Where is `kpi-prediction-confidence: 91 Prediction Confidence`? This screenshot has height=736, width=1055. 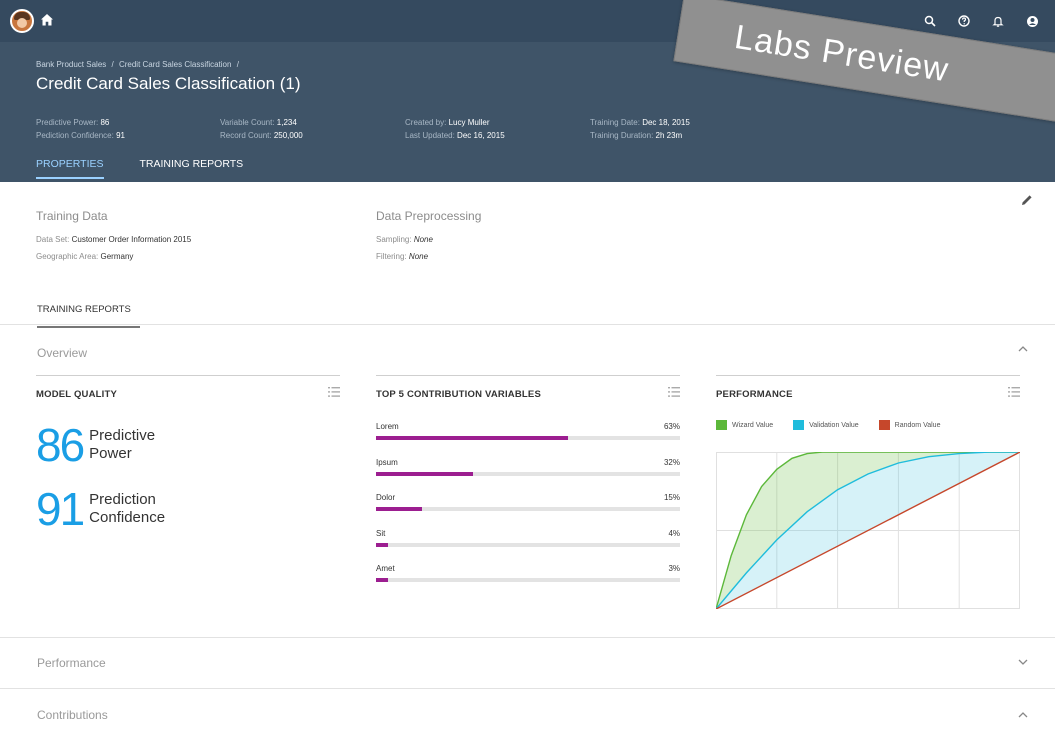 kpi-prediction-confidence: 91 Prediction Confidence is located at coordinates (117, 509).